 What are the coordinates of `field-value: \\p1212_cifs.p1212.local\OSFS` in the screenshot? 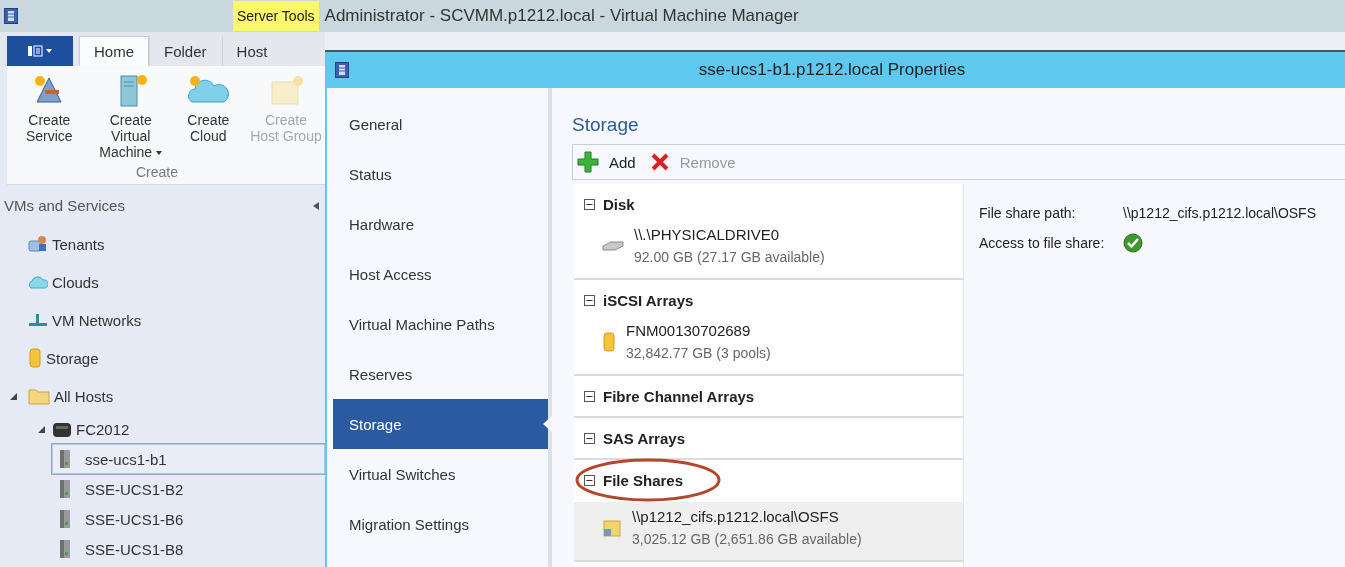 It's located at (1219, 213).